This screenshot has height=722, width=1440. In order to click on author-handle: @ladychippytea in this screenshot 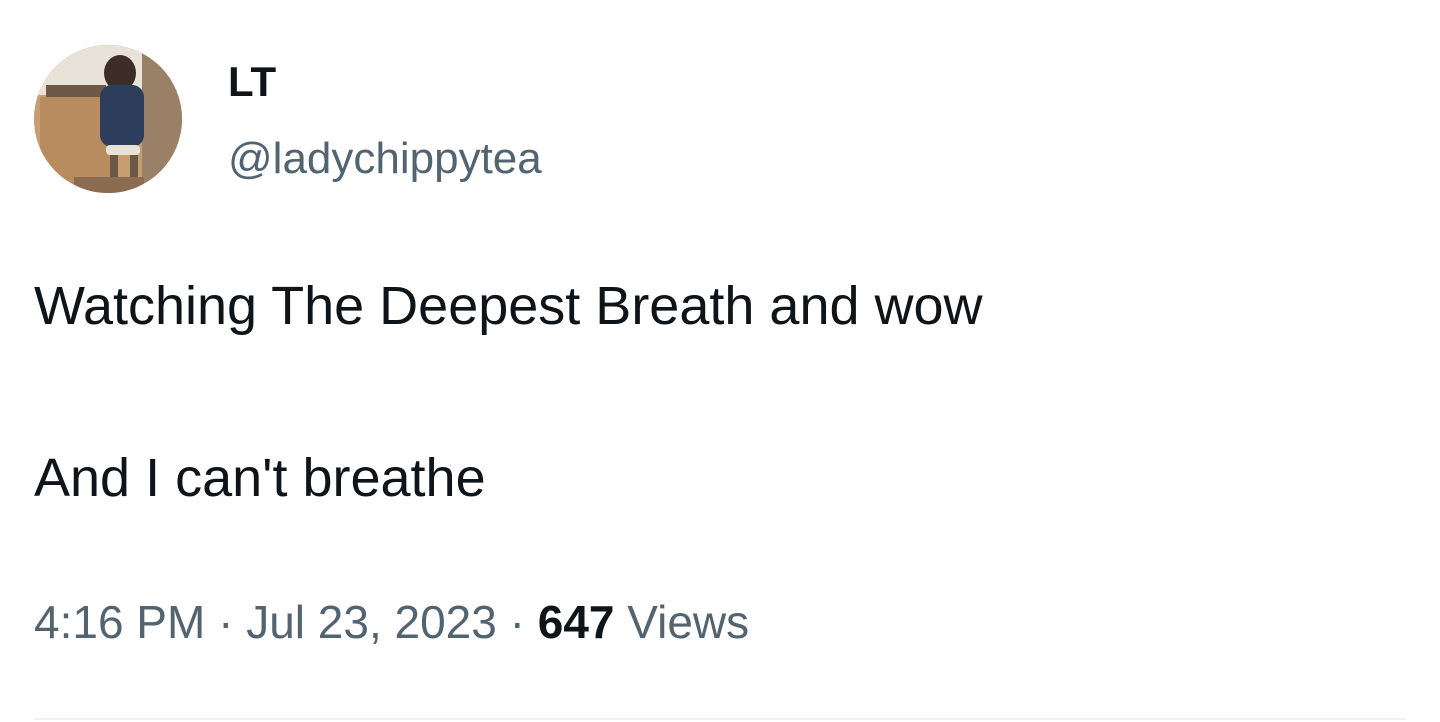, I will do `click(385, 159)`.